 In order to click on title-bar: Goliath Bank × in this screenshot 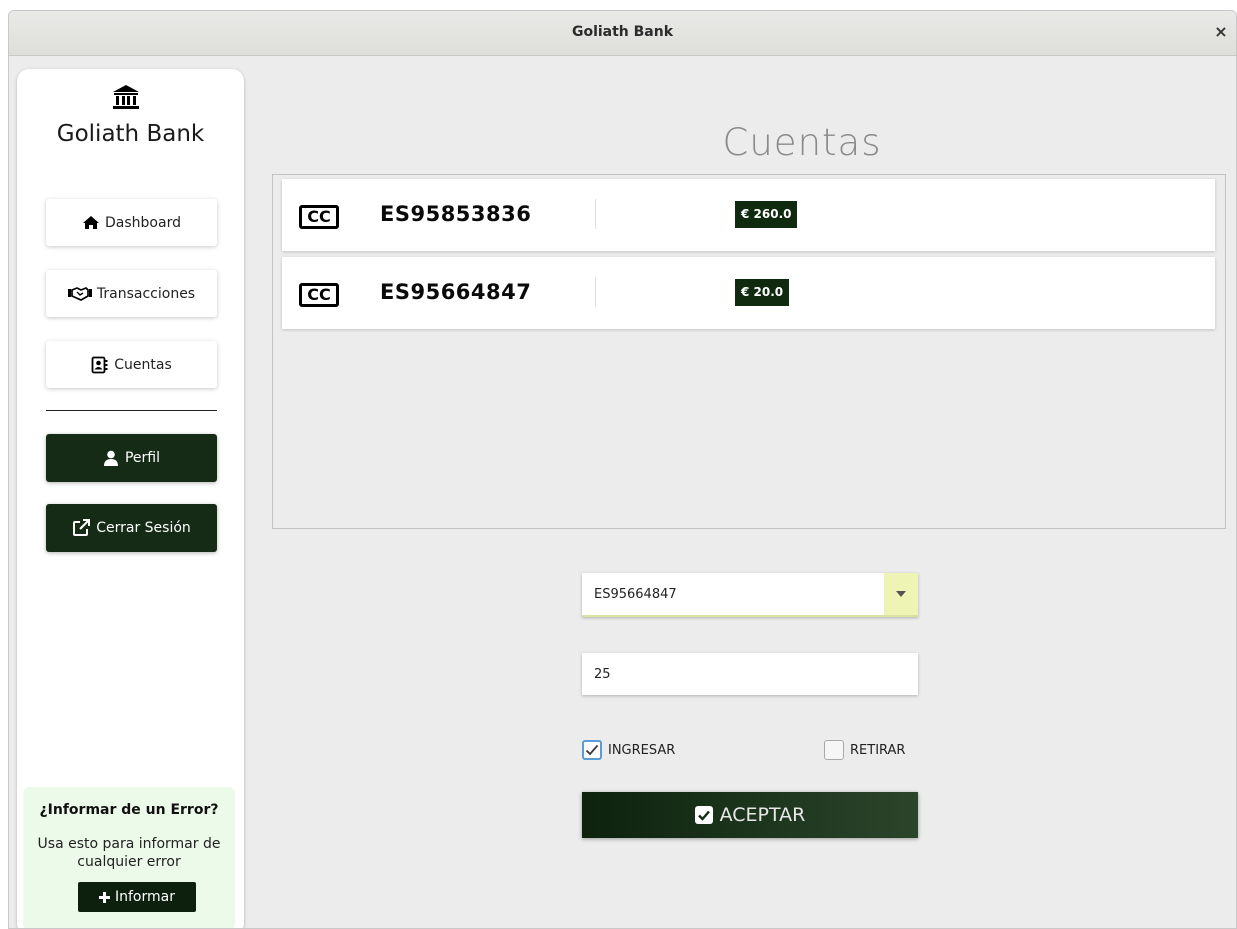, I will do `click(622, 33)`.